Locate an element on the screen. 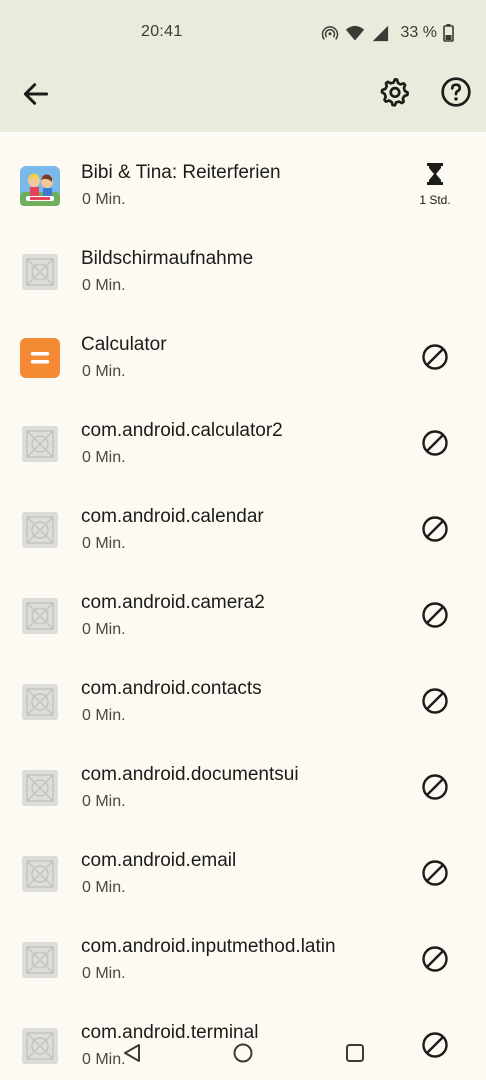 The image size is (486, 1080). app-row: com.android.email 0 Min. is located at coordinates (243, 863).